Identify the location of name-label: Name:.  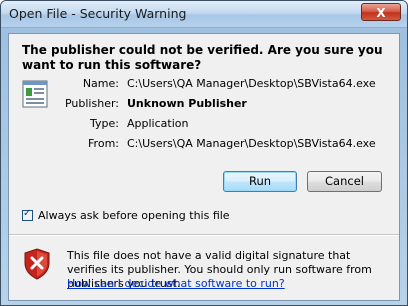
(100, 83).